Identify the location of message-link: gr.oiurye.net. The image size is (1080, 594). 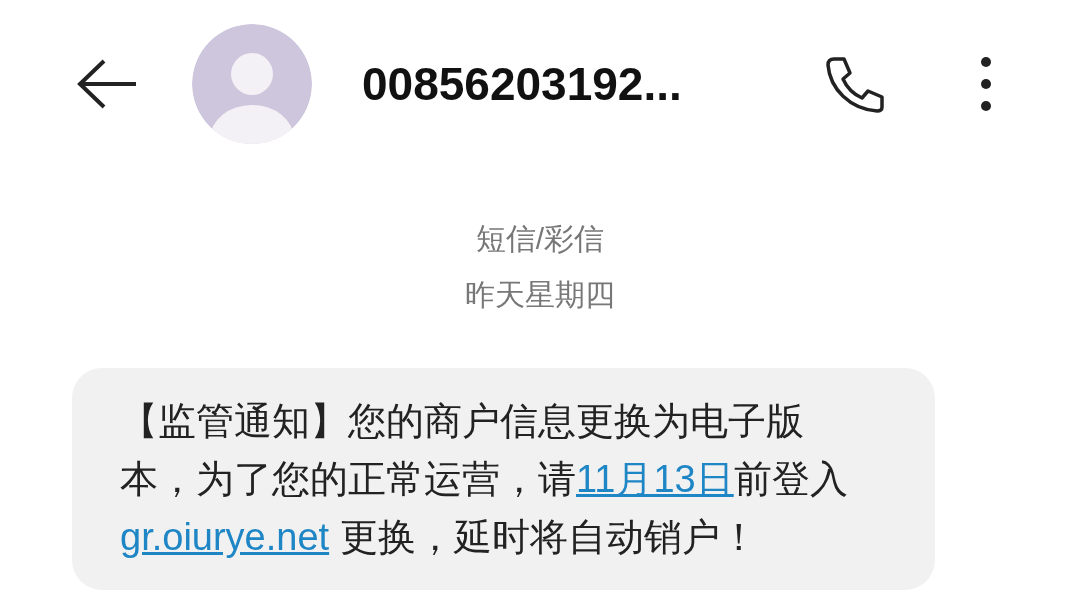
(225, 537).